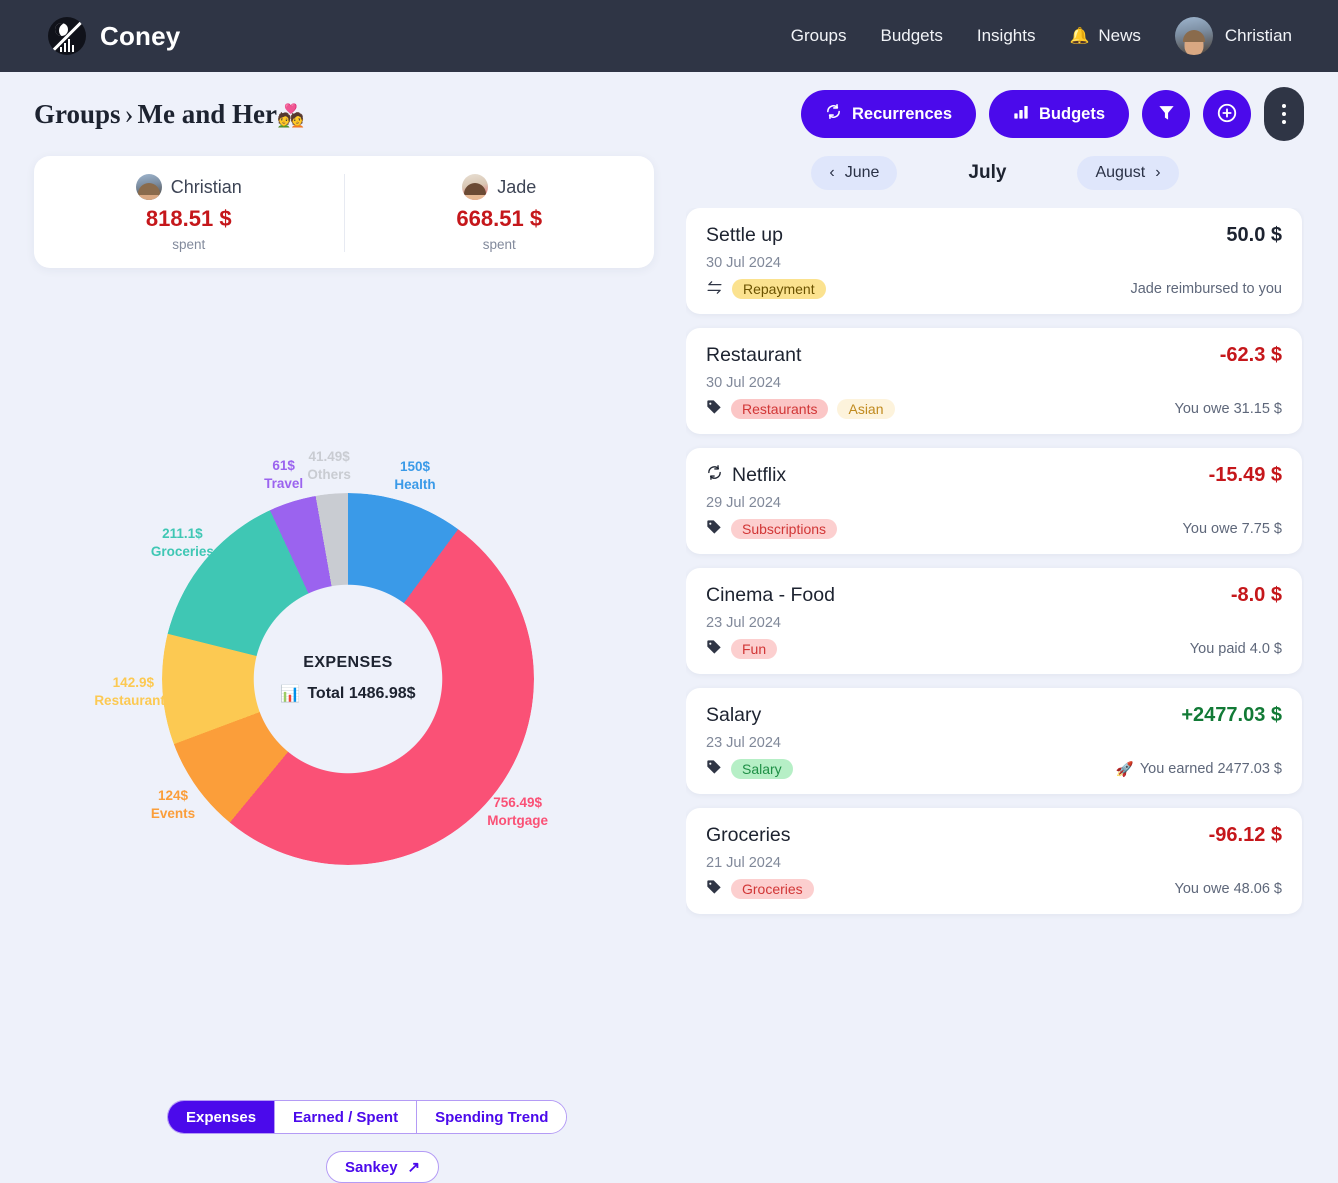 The height and width of the screenshot is (1183, 1338). Describe the element at coordinates (361, 693) in the screenshot. I see `donut-total-label: Total 1486.98$` at that location.